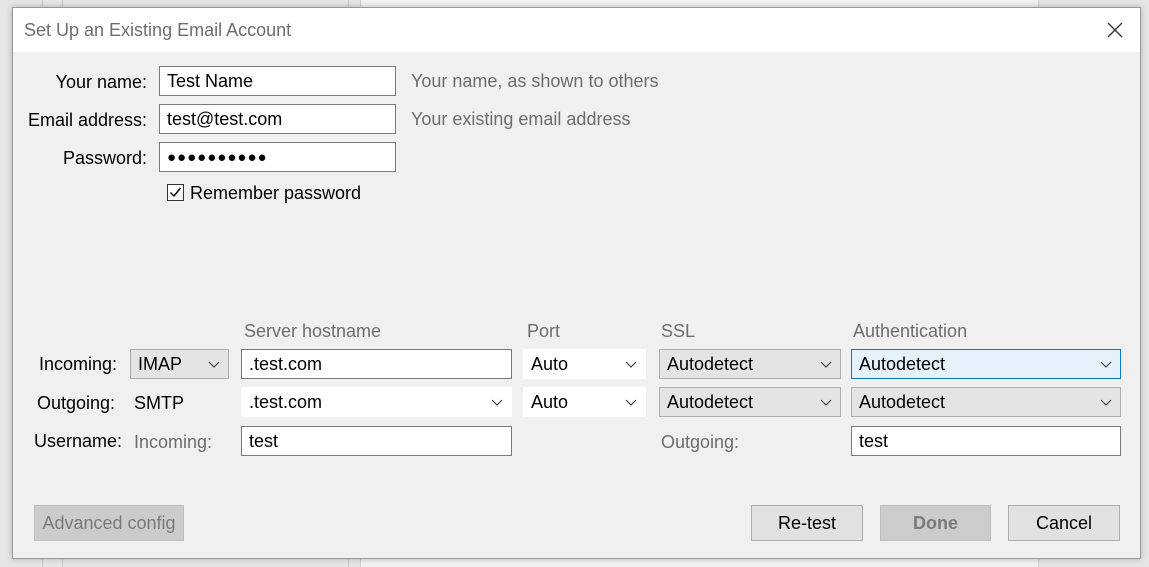 This screenshot has width=1149, height=567. I want to click on incoming-label: Incoming:, so click(78, 364).